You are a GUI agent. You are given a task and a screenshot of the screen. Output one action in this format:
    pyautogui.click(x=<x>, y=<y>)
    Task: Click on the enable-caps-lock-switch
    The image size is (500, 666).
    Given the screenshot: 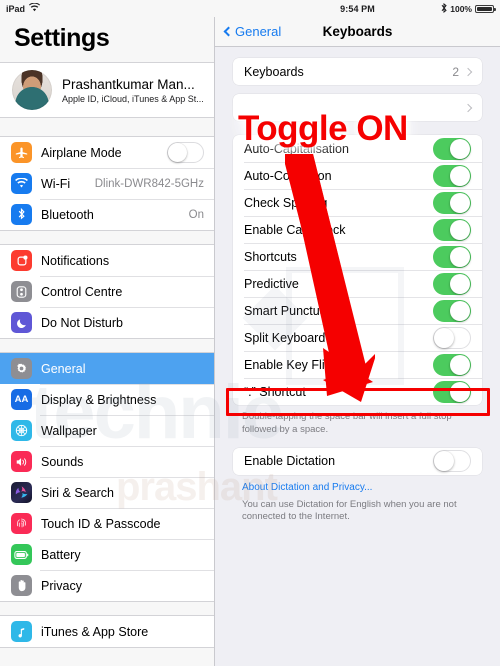 What is the action you would take?
    pyautogui.click(x=452, y=229)
    